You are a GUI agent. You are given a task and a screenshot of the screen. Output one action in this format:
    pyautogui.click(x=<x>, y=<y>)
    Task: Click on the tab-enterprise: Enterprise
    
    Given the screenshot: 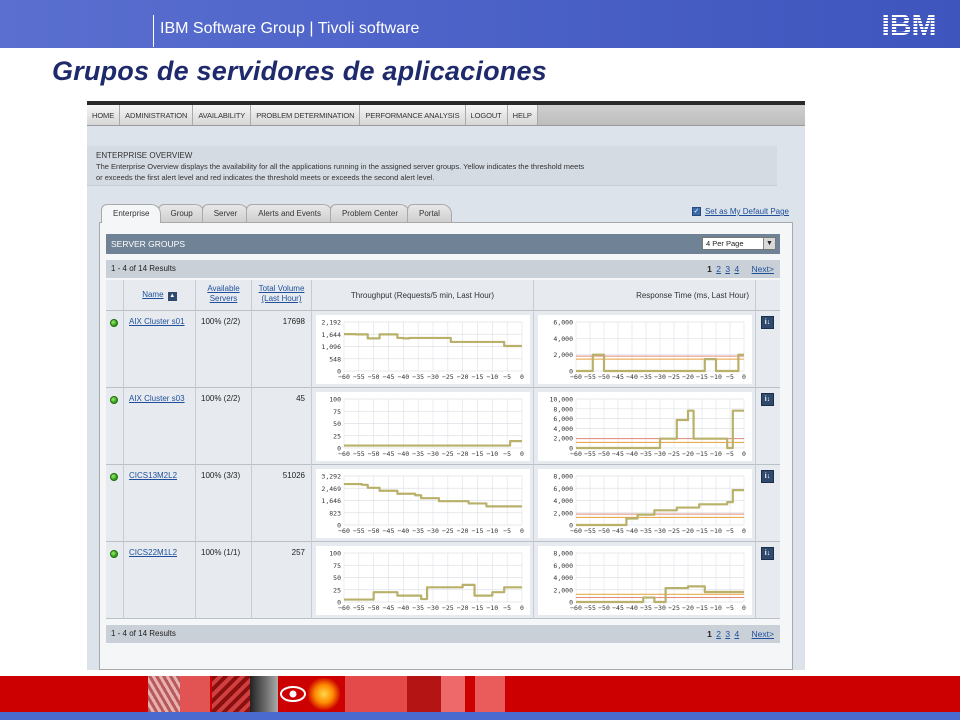 What is the action you would take?
    pyautogui.click(x=131, y=213)
    